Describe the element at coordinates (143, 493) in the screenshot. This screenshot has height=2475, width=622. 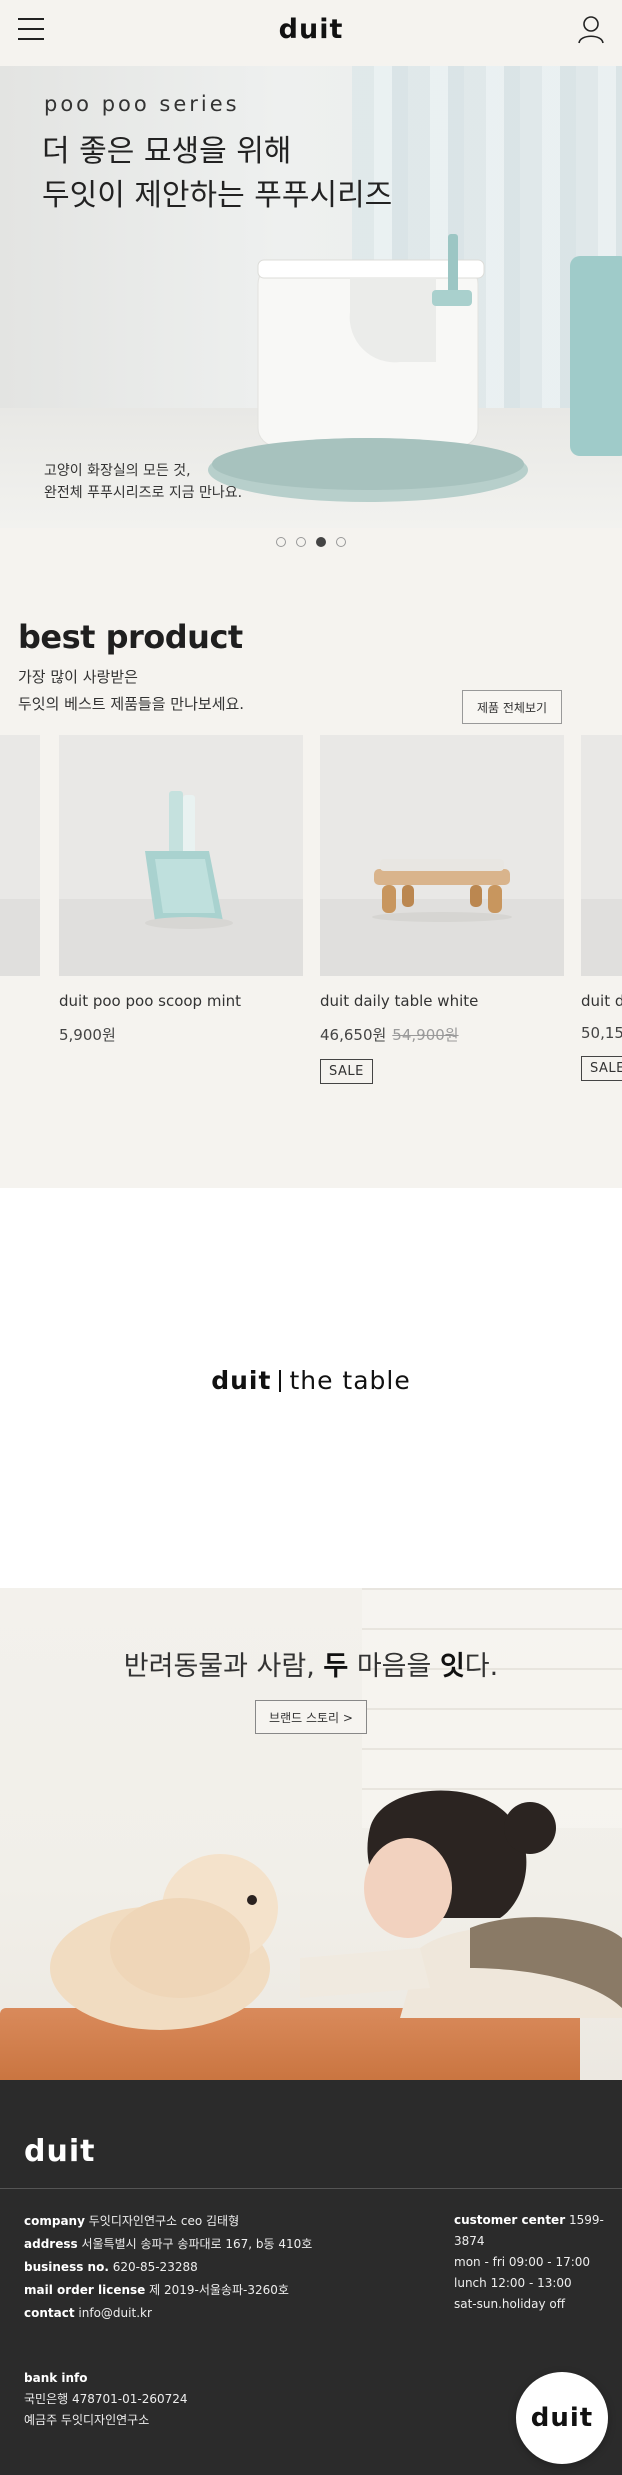
I see `hero-caption-line: 완전체 푸푸시리즈로 지금 만나요.` at that location.